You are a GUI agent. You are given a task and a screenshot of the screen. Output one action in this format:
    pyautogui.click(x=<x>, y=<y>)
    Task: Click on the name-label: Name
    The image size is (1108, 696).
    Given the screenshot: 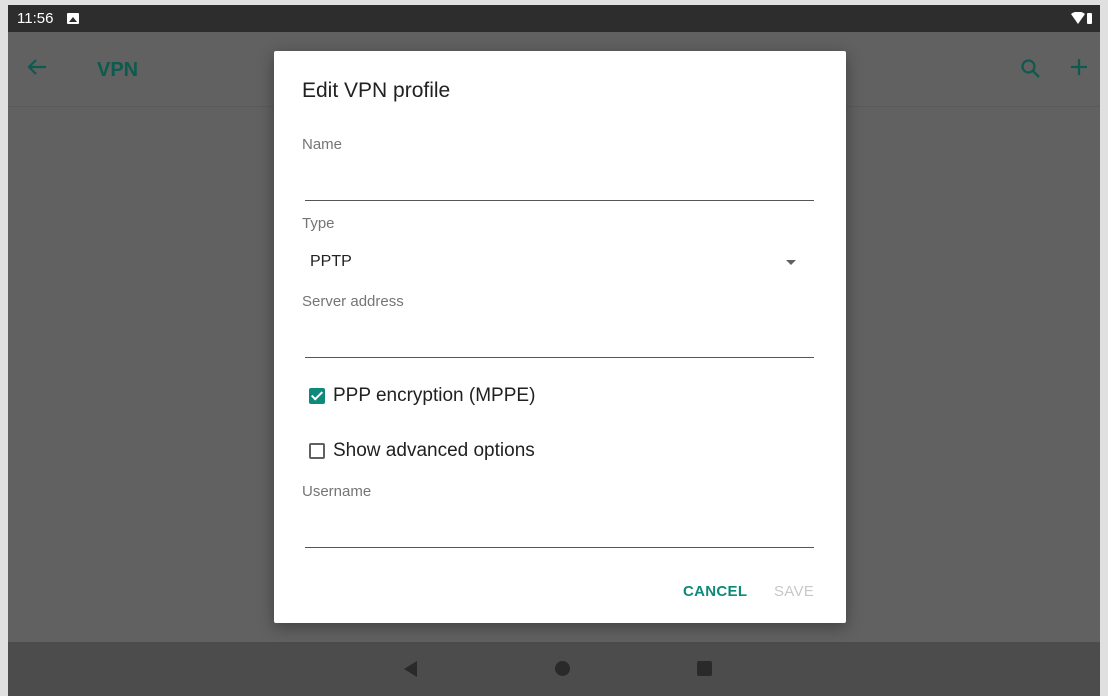 What is the action you would take?
    pyautogui.click(x=322, y=144)
    